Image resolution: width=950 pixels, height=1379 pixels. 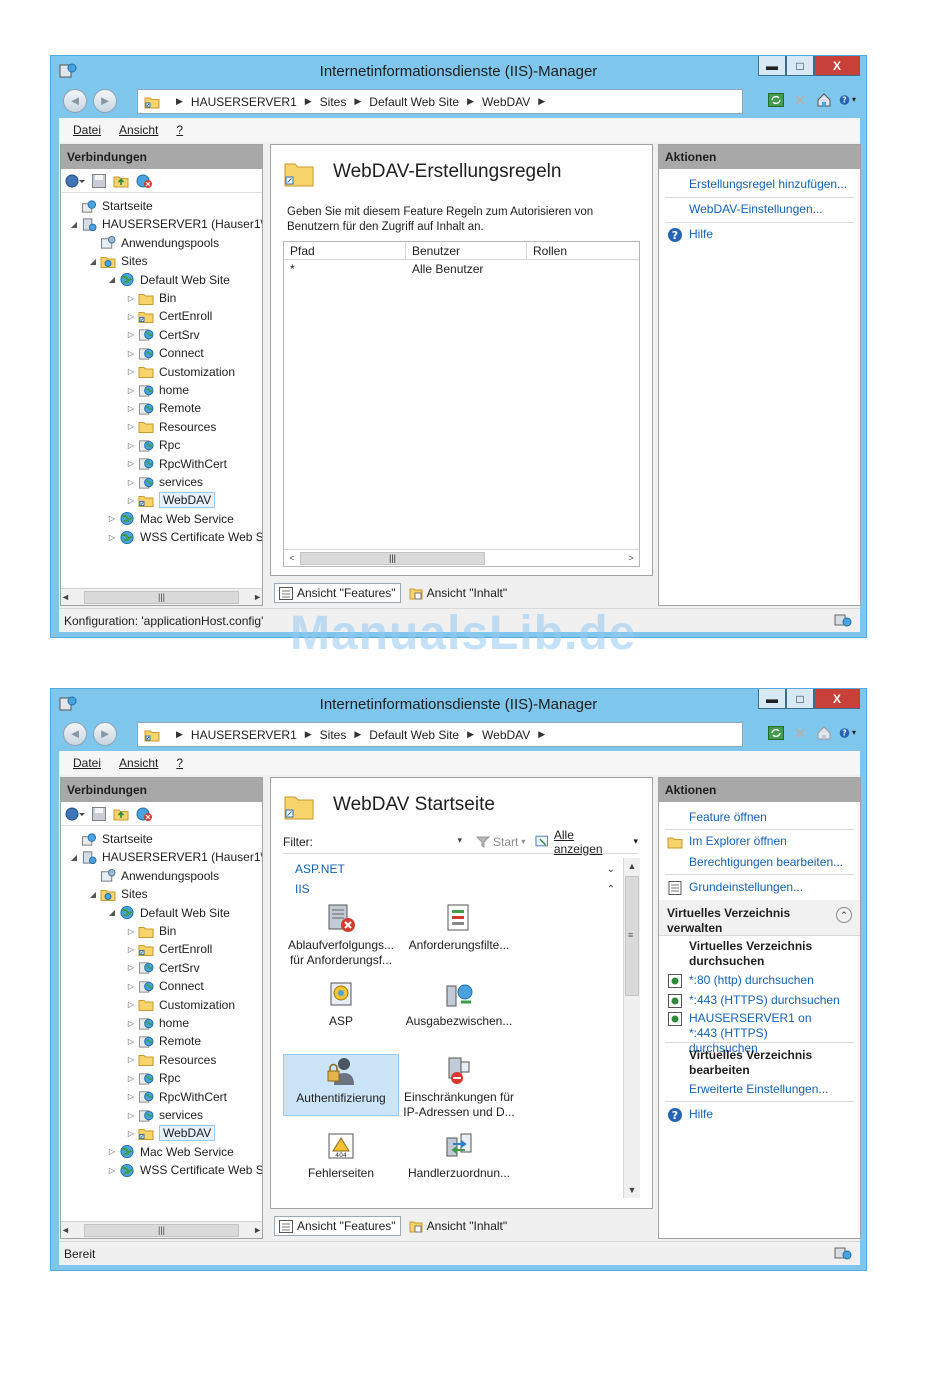 I want to click on minimize-button: ▬, so click(x=772, y=699).